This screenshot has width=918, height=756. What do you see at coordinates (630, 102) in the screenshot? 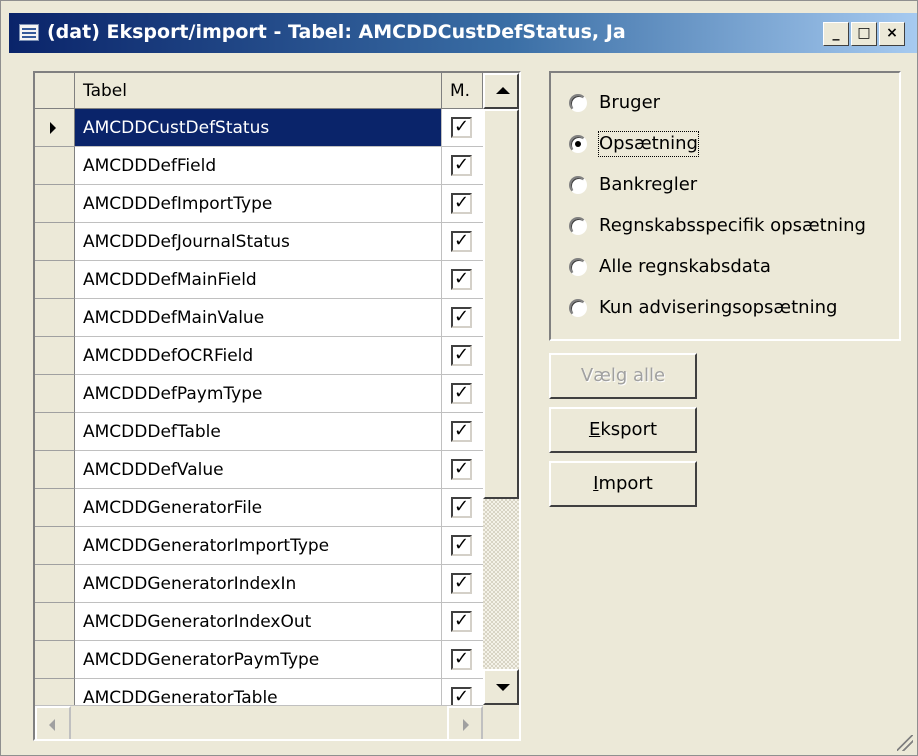
I see `option-label: Bruger` at bounding box center [630, 102].